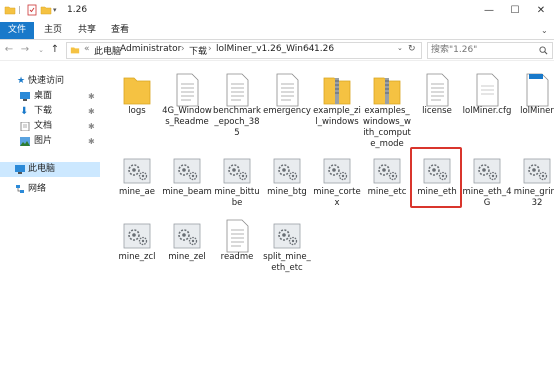 This screenshot has height=373, width=554. What do you see at coordinates (537, 111) in the screenshot?
I see `file-name: lolMiner` at bounding box center [537, 111].